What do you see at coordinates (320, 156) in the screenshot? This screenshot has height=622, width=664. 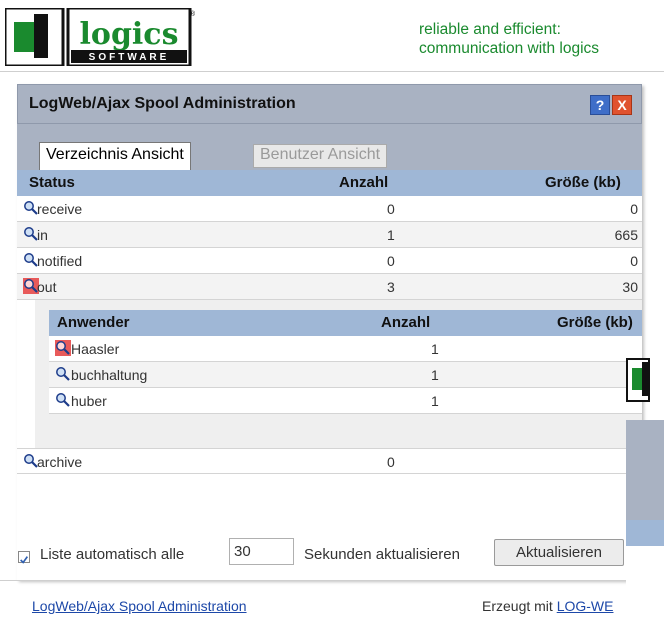 I see `tab-benutzer-ansicht: Benutzer Ansicht` at bounding box center [320, 156].